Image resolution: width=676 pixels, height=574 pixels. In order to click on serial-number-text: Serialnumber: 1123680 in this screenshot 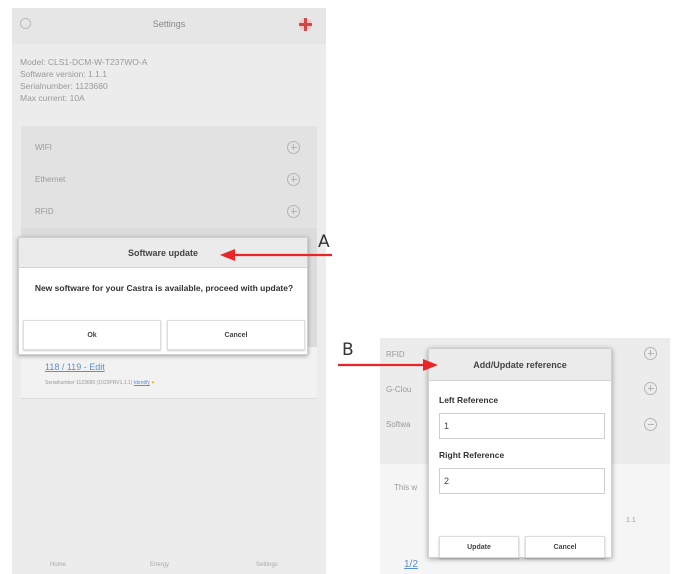, I will do `click(64, 86)`.